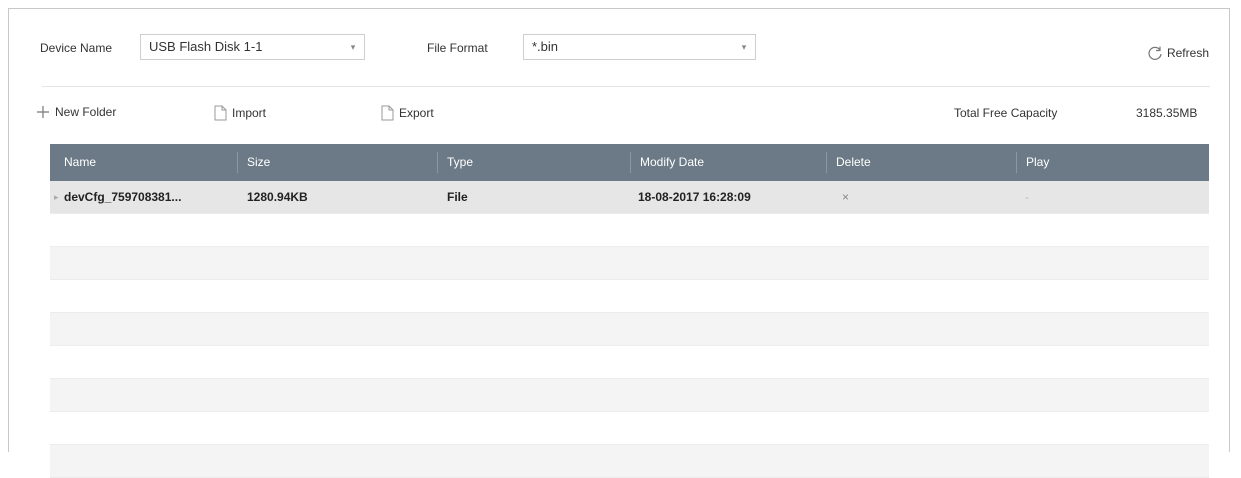  What do you see at coordinates (1027, 197) in the screenshot?
I see `play-icon: -` at bounding box center [1027, 197].